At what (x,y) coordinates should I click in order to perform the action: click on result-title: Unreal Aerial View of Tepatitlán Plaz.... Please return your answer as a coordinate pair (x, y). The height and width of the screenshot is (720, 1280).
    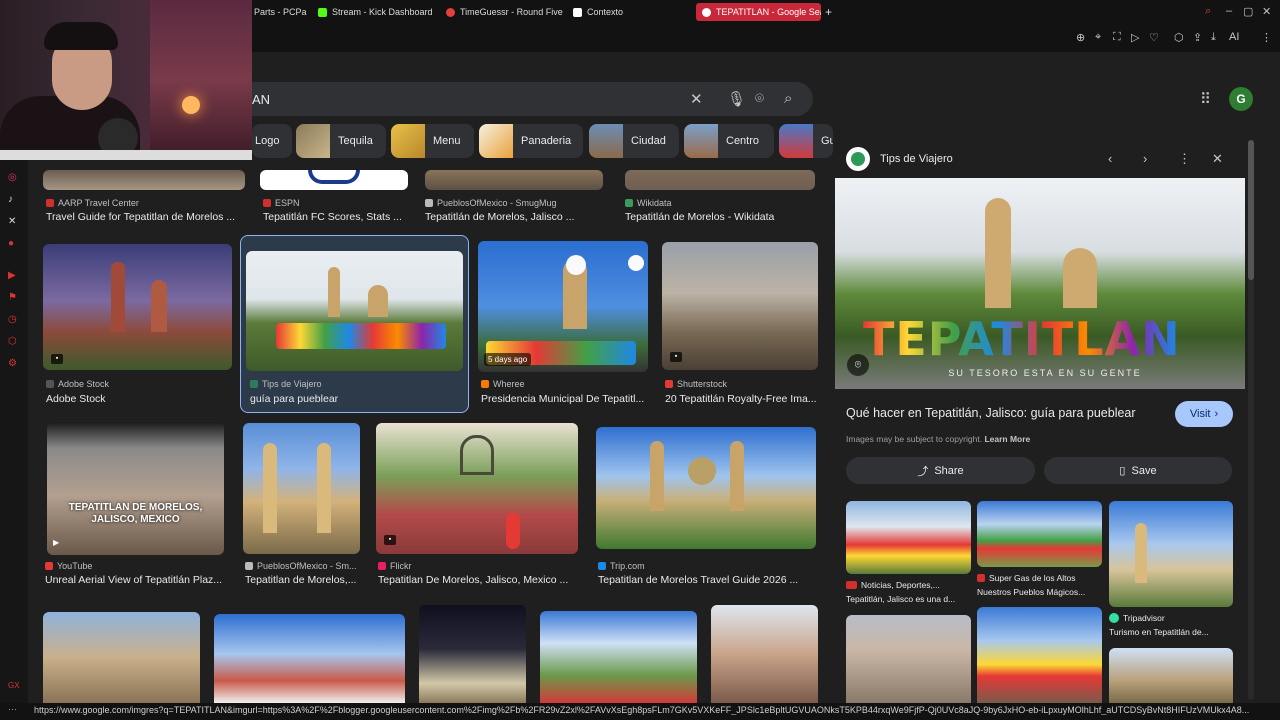
    Looking at the image, I should click on (135, 580).